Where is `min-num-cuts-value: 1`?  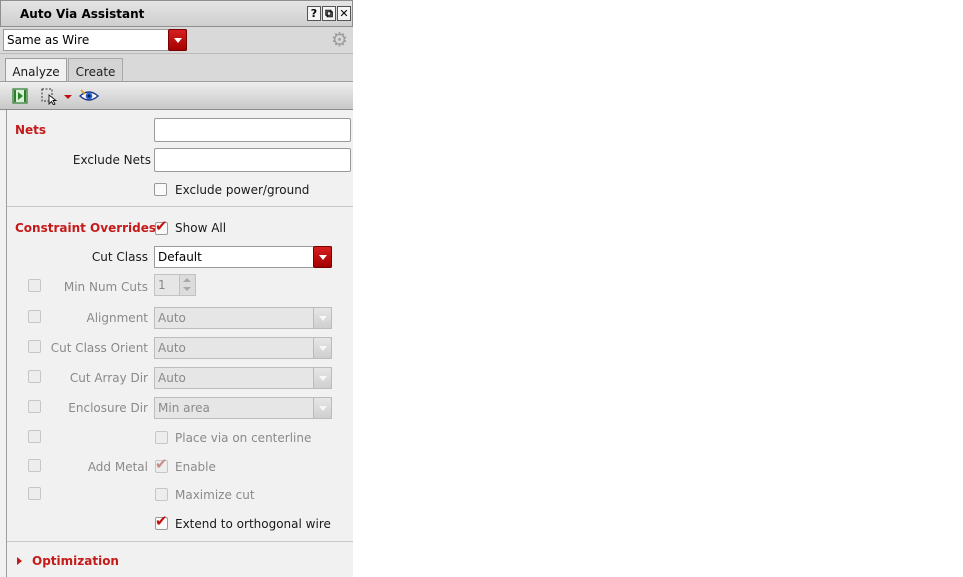 min-num-cuts-value: 1 is located at coordinates (162, 285).